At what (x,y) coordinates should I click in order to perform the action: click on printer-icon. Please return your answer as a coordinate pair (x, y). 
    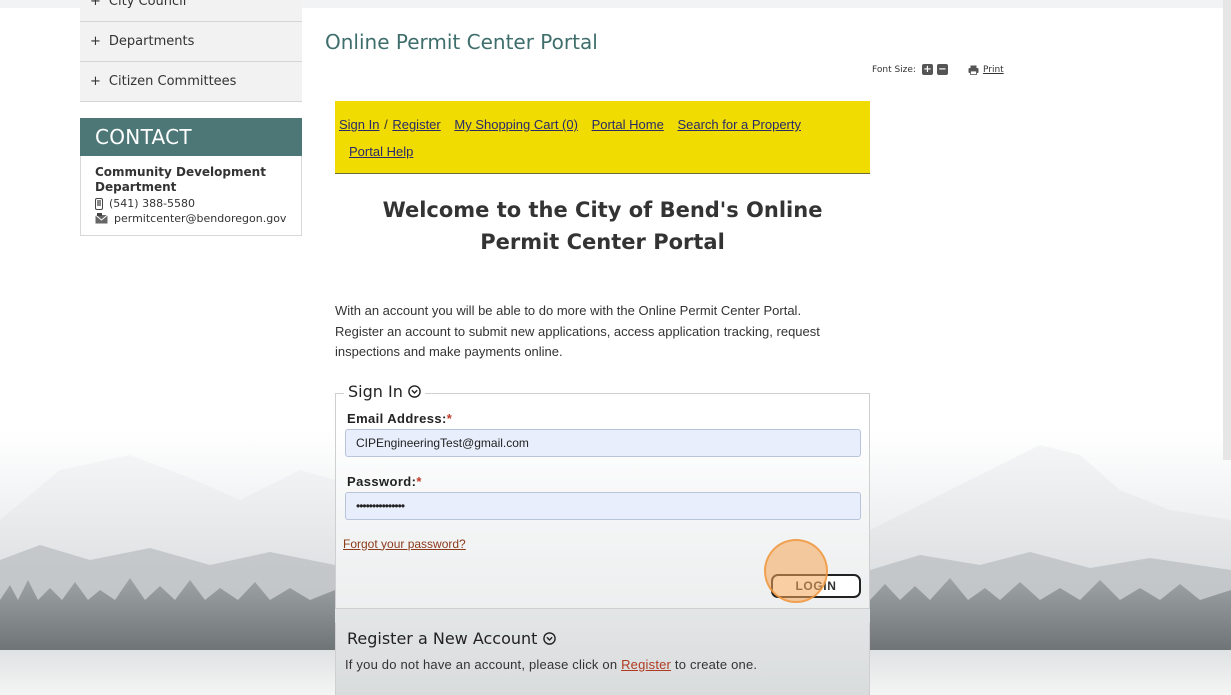
    Looking at the image, I should click on (973, 70).